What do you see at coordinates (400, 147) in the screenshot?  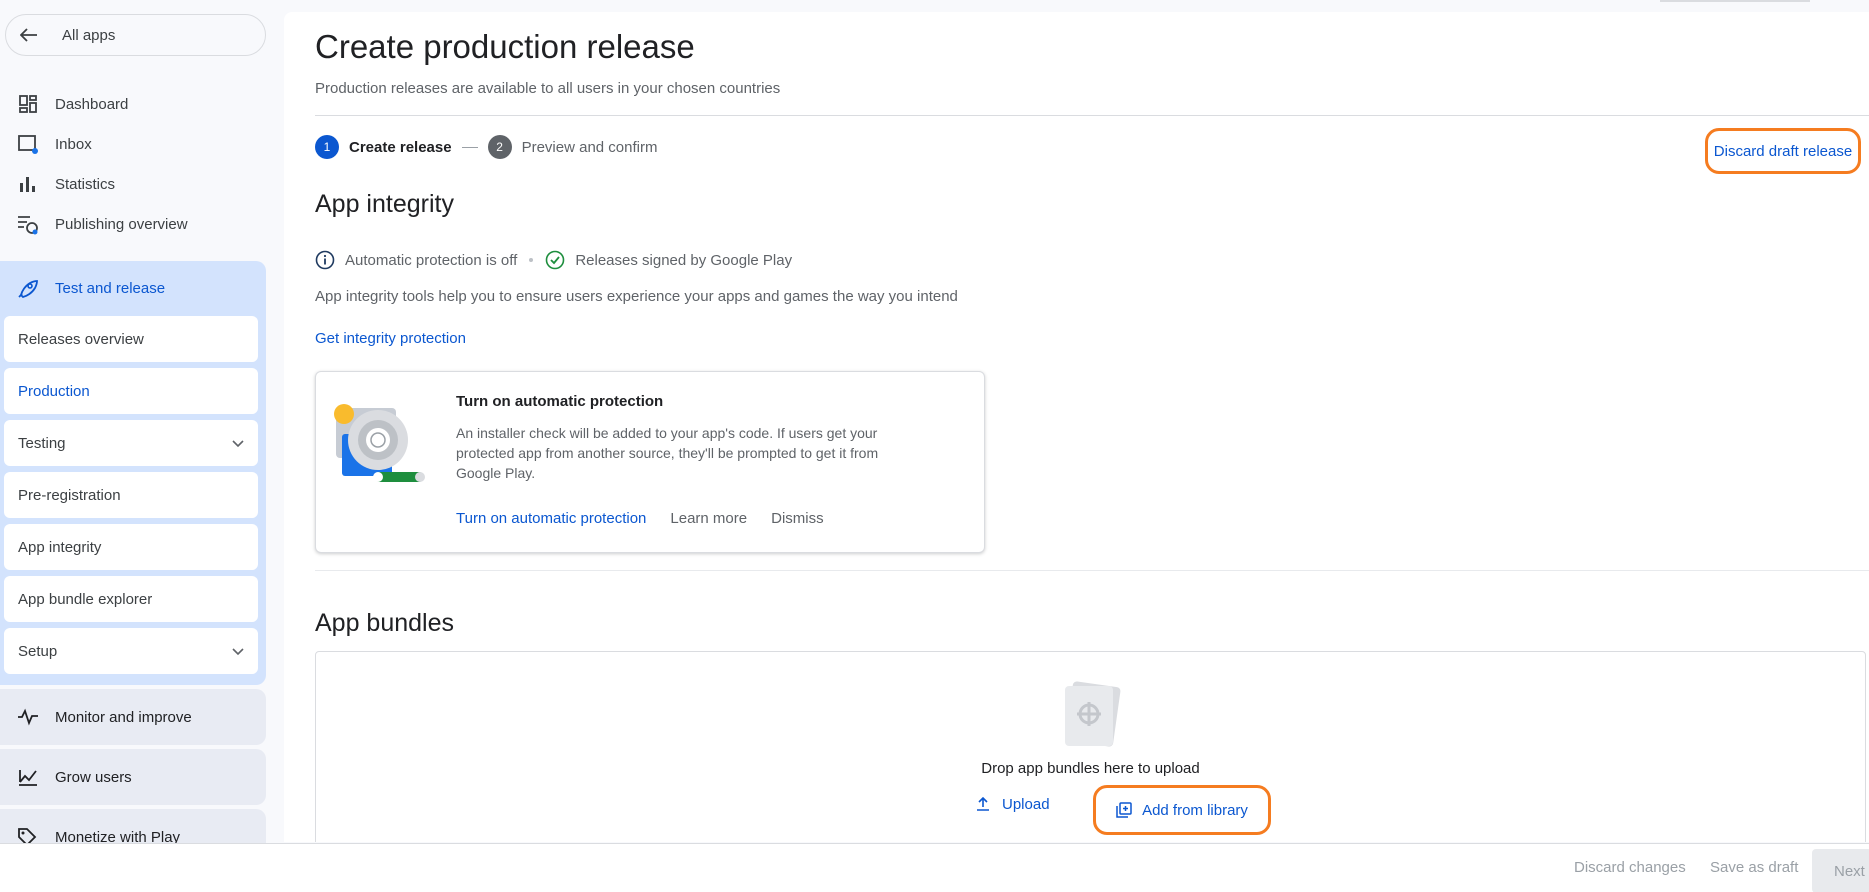 I see `step-create-release: Create release` at bounding box center [400, 147].